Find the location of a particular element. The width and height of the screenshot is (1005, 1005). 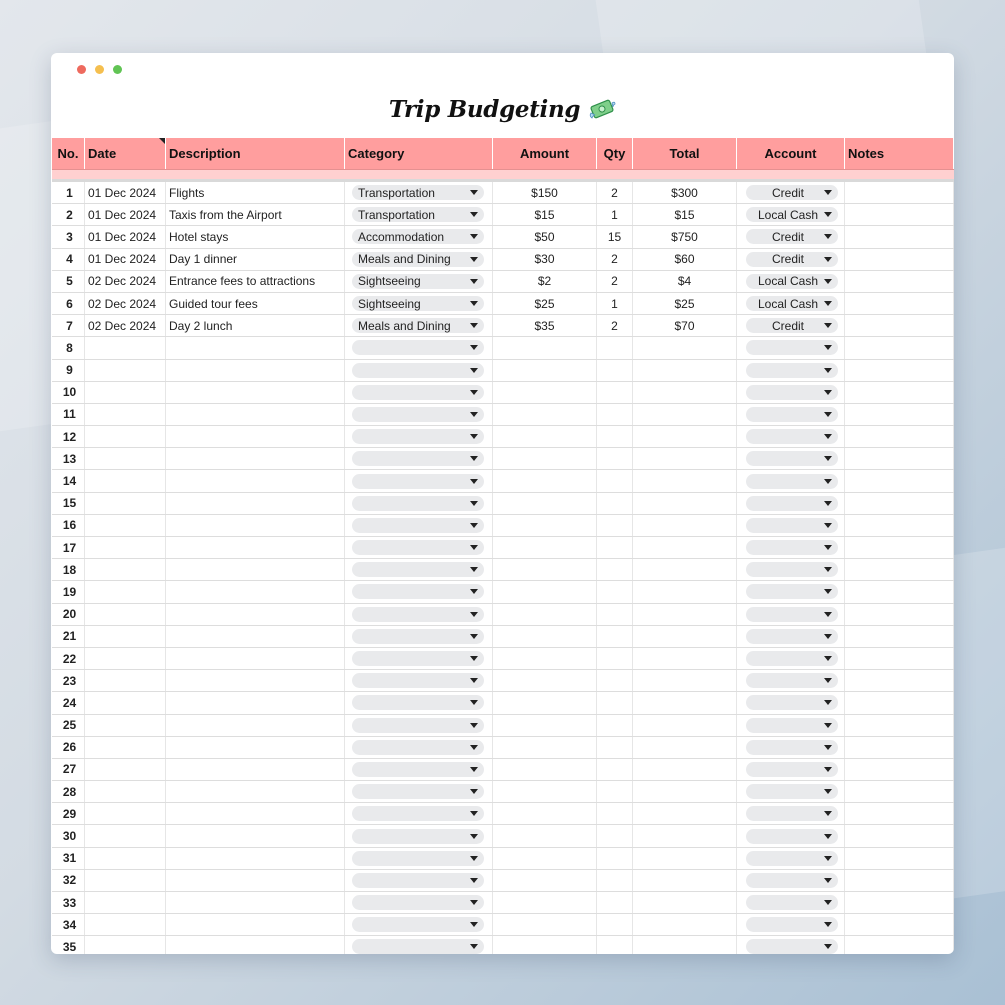

row-number: 30 is located at coordinates (68, 836).